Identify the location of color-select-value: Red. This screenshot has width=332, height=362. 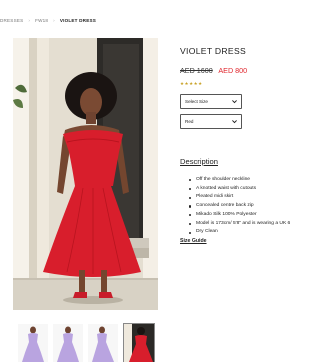
(189, 121).